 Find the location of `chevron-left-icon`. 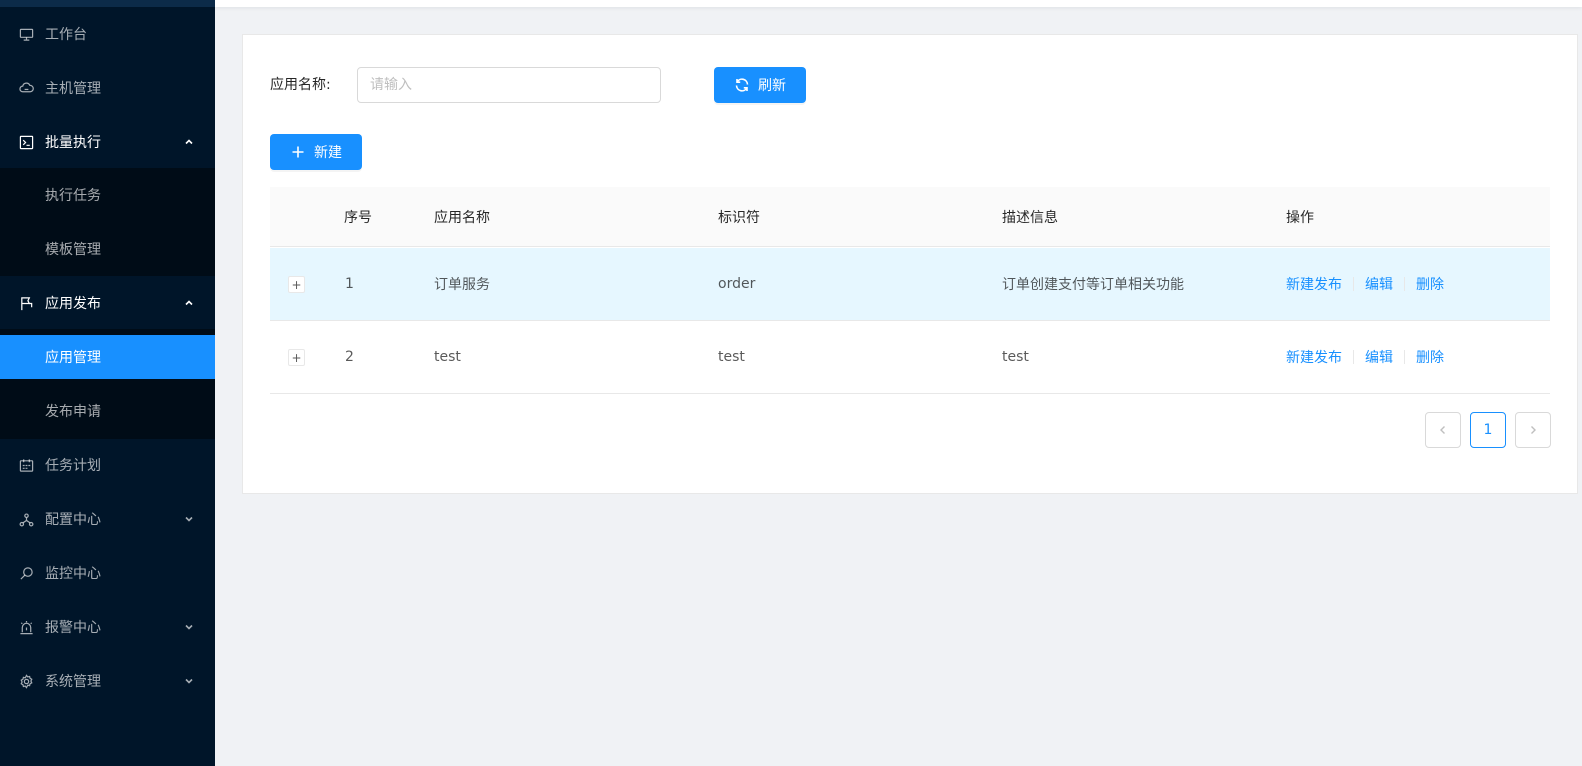

chevron-left-icon is located at coordinates (1442, 430).